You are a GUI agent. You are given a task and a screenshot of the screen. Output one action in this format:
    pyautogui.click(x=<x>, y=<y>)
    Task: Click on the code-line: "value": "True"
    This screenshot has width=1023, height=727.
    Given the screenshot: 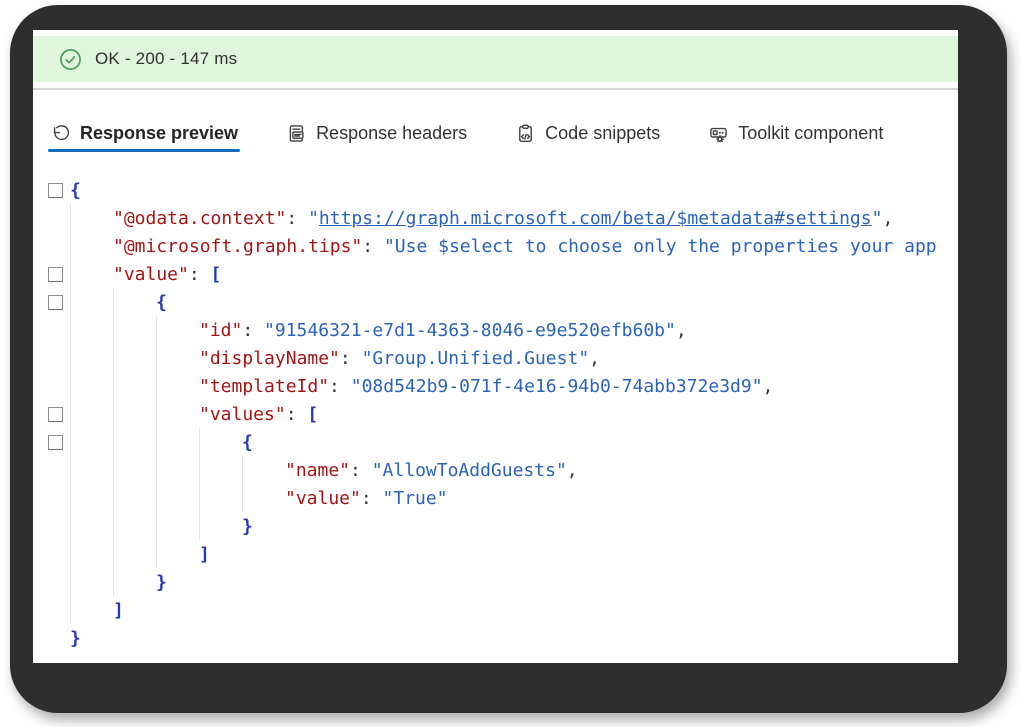 What is the action you would take?
    pyautogui.click(x=495, y=498)
    